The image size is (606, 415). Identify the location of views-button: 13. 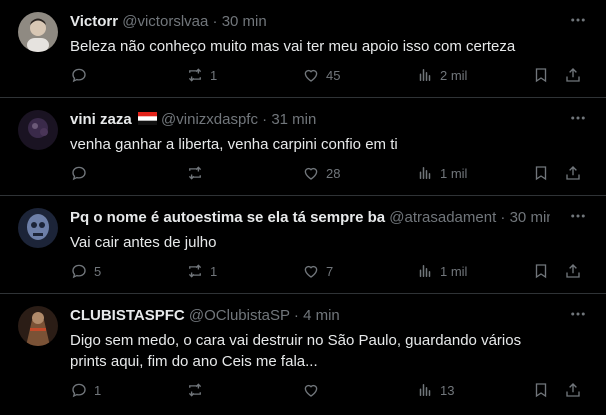
(435, 390).